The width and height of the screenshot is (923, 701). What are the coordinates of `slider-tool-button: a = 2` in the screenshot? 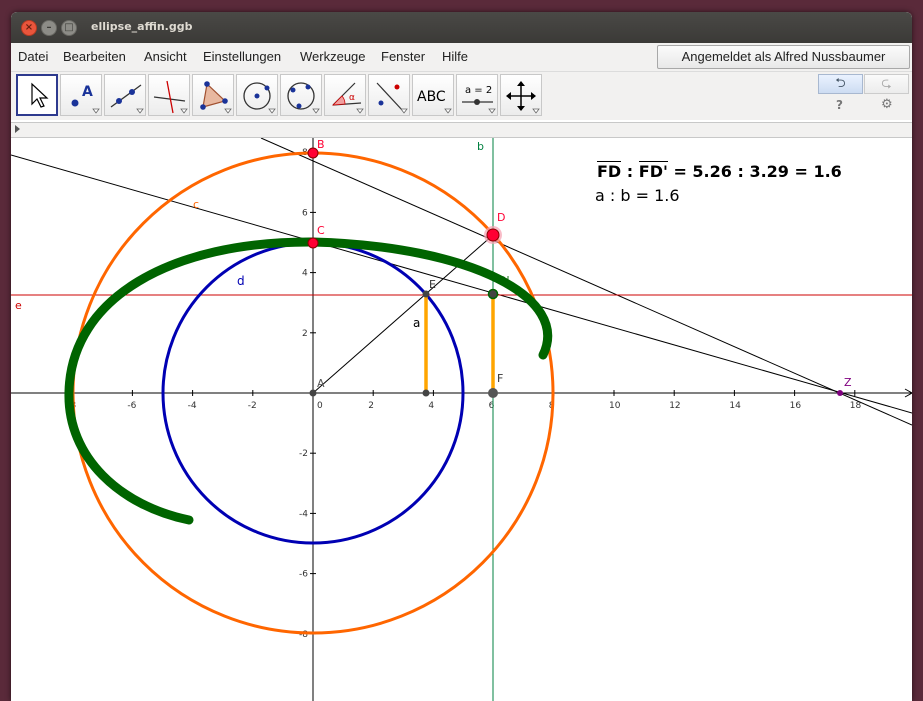 It's located at (477, 95).